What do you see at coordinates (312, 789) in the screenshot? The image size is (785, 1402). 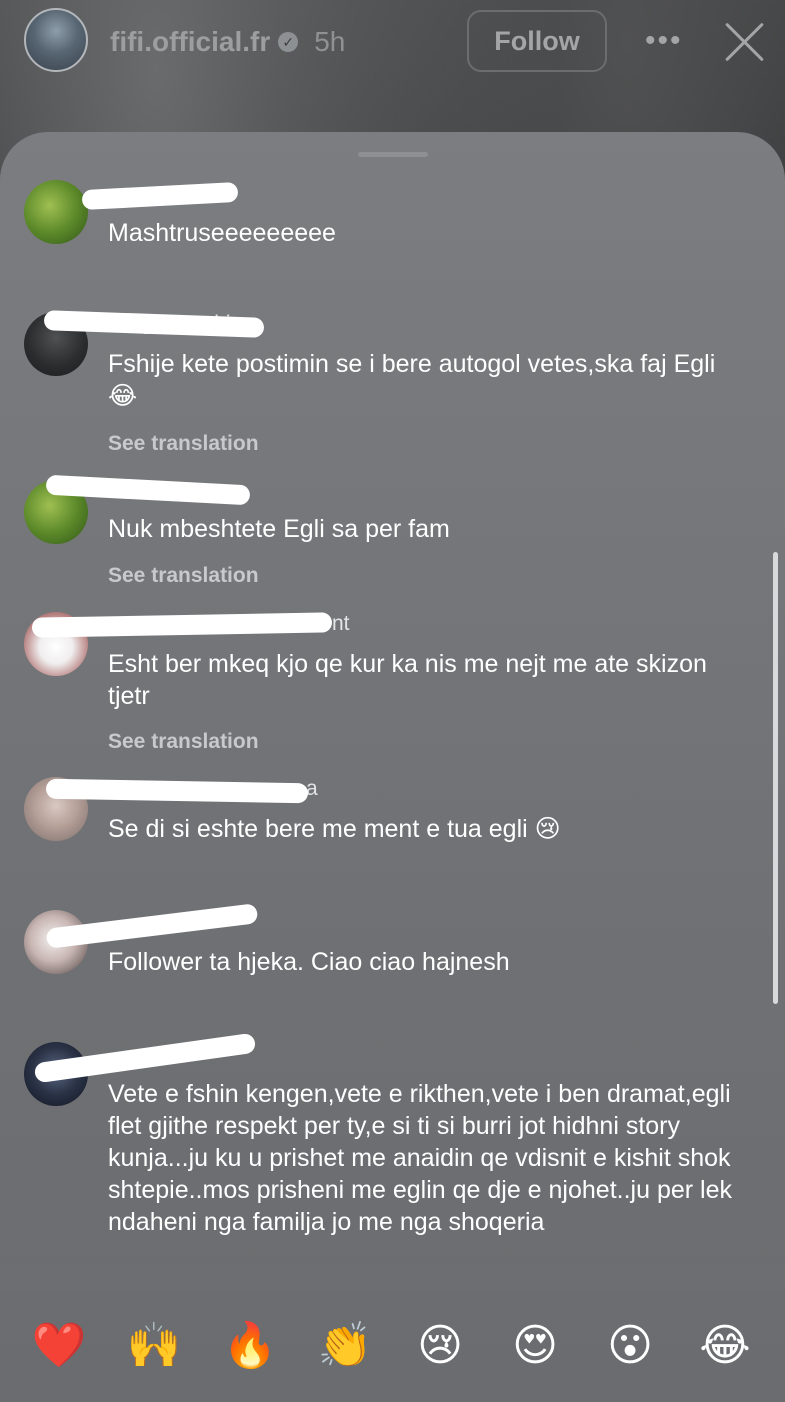 I see `commenter-username: a` at bounding box center [312, 789].